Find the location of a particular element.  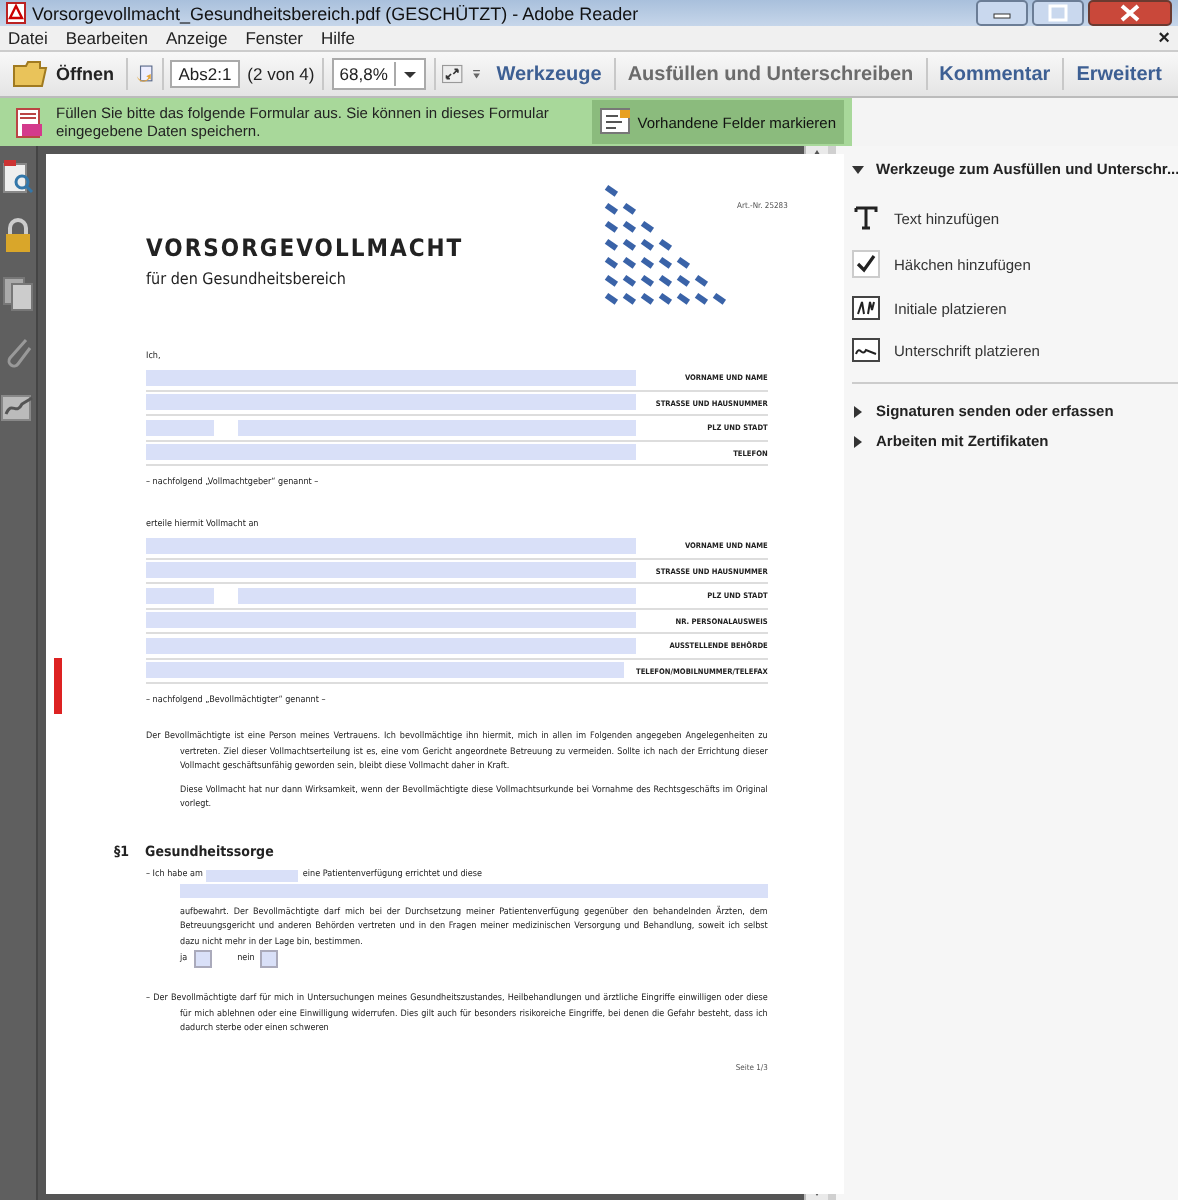

page-number-field: Abs2:1 is located at coordinates (205, 74).